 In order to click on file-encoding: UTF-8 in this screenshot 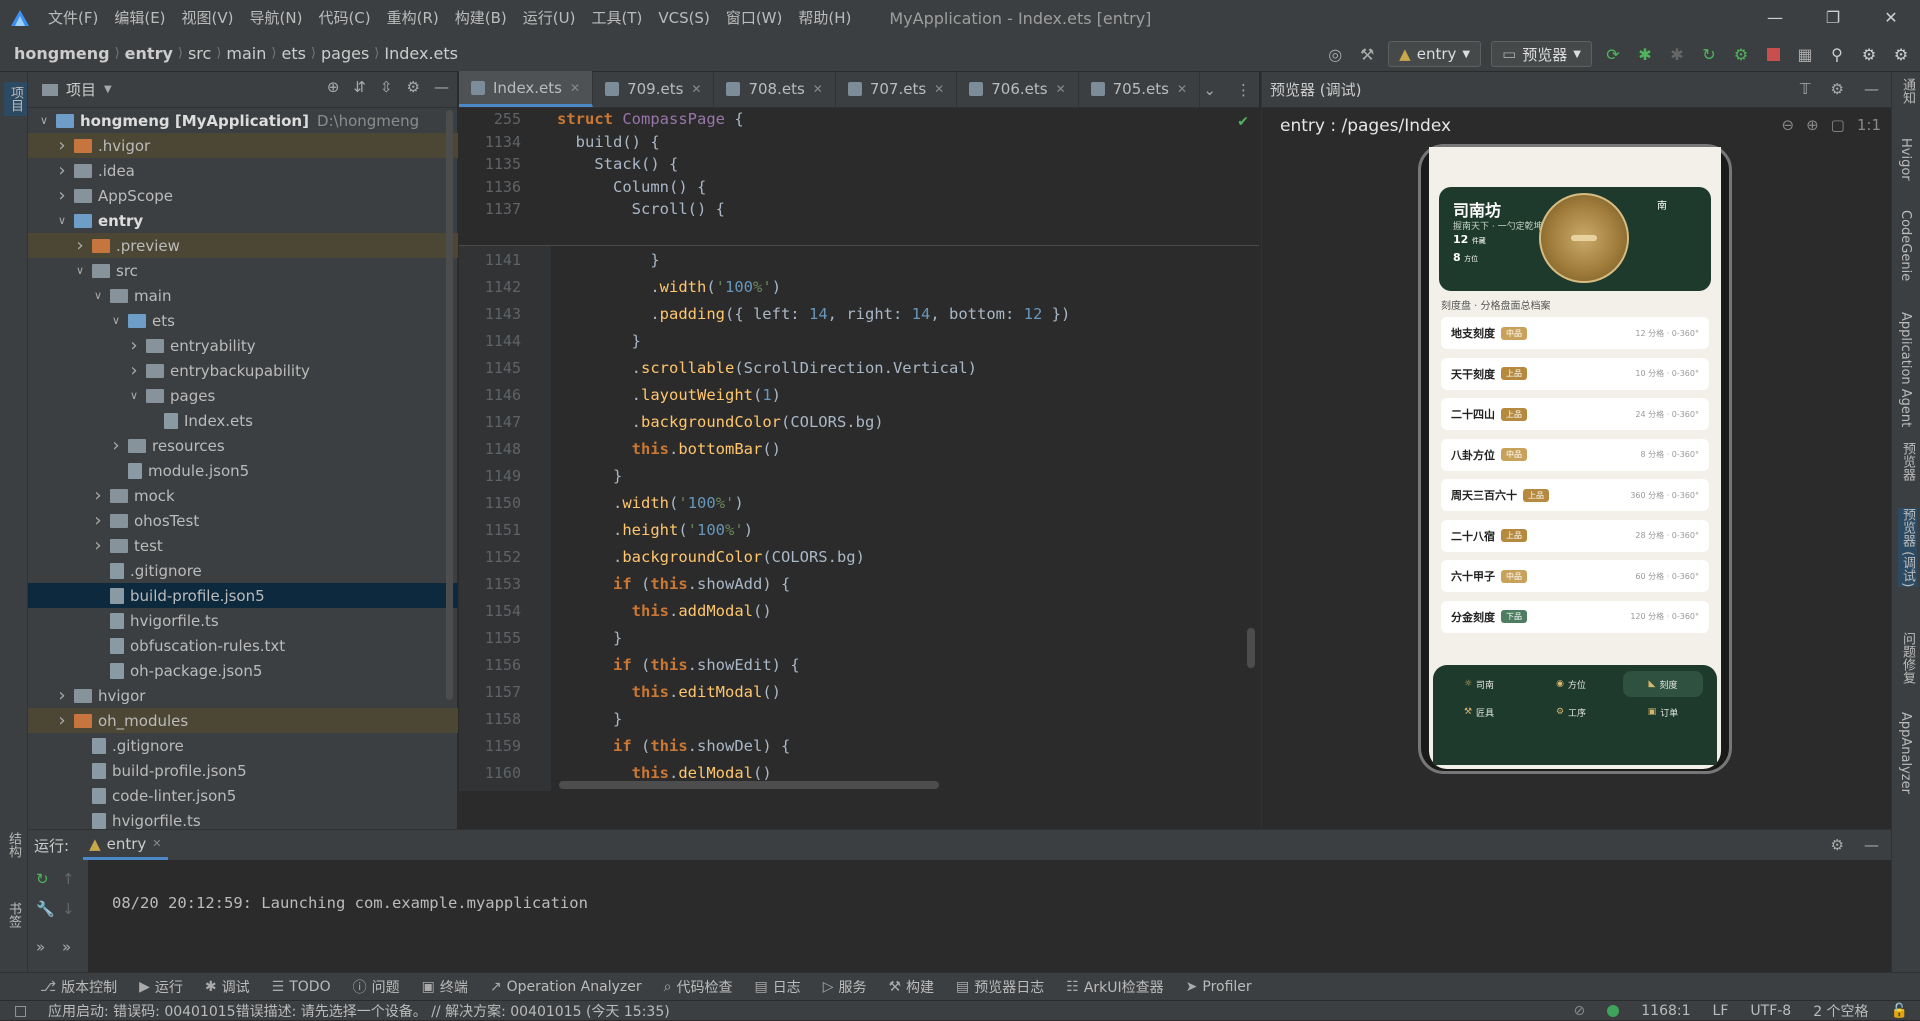, I will do `click(1770, 1011)`.